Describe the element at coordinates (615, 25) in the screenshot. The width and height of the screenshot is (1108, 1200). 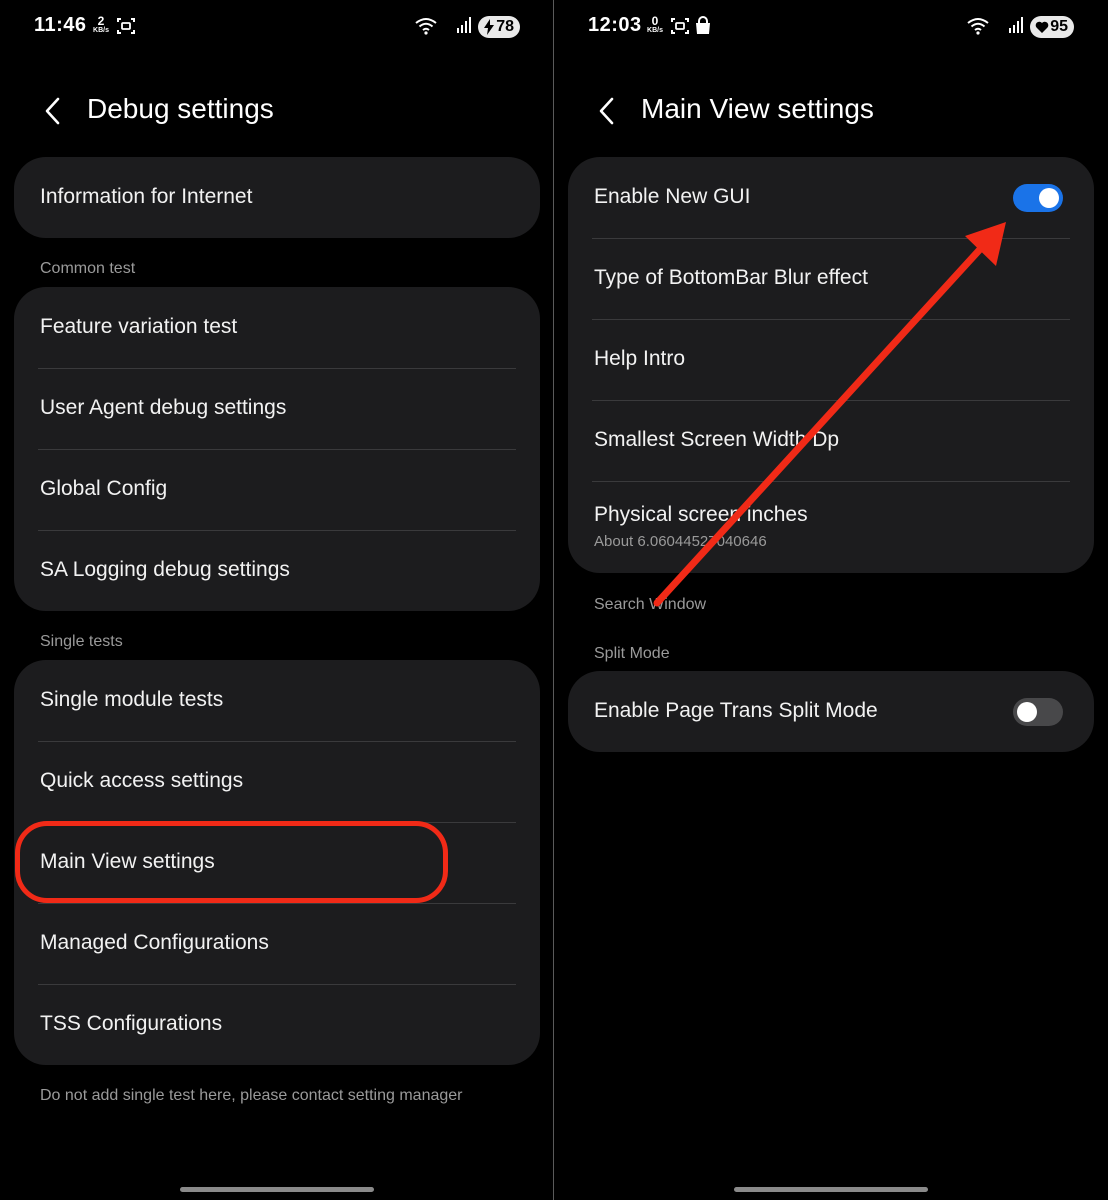
I see `status-time: 12:03` at that location.